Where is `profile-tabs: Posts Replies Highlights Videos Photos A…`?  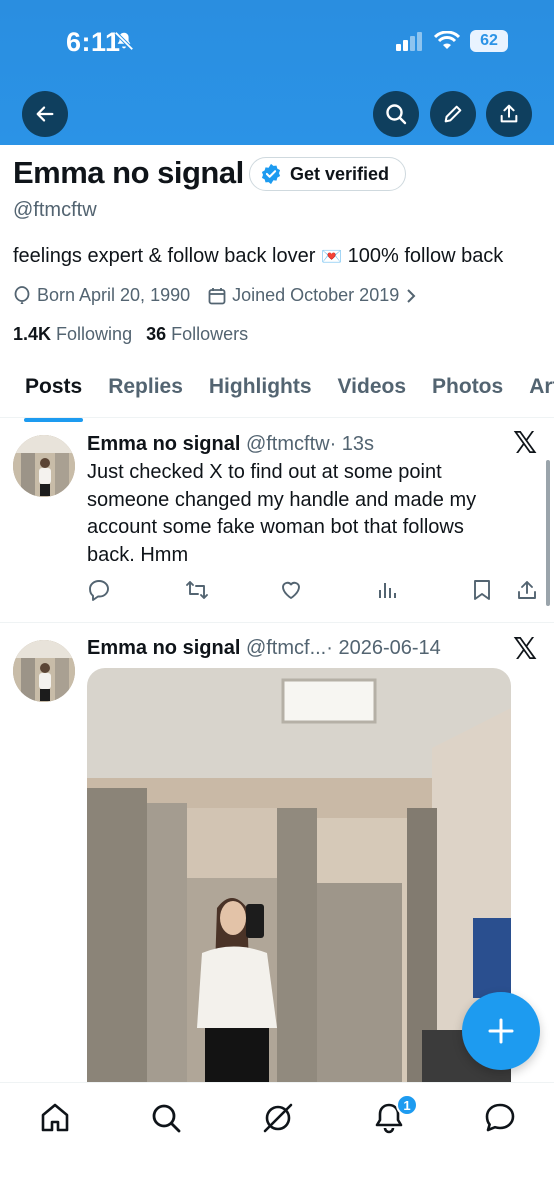 profile-tabs: Posts Replies Highlights Videos Photos A… is located at coordinates (277, 392).